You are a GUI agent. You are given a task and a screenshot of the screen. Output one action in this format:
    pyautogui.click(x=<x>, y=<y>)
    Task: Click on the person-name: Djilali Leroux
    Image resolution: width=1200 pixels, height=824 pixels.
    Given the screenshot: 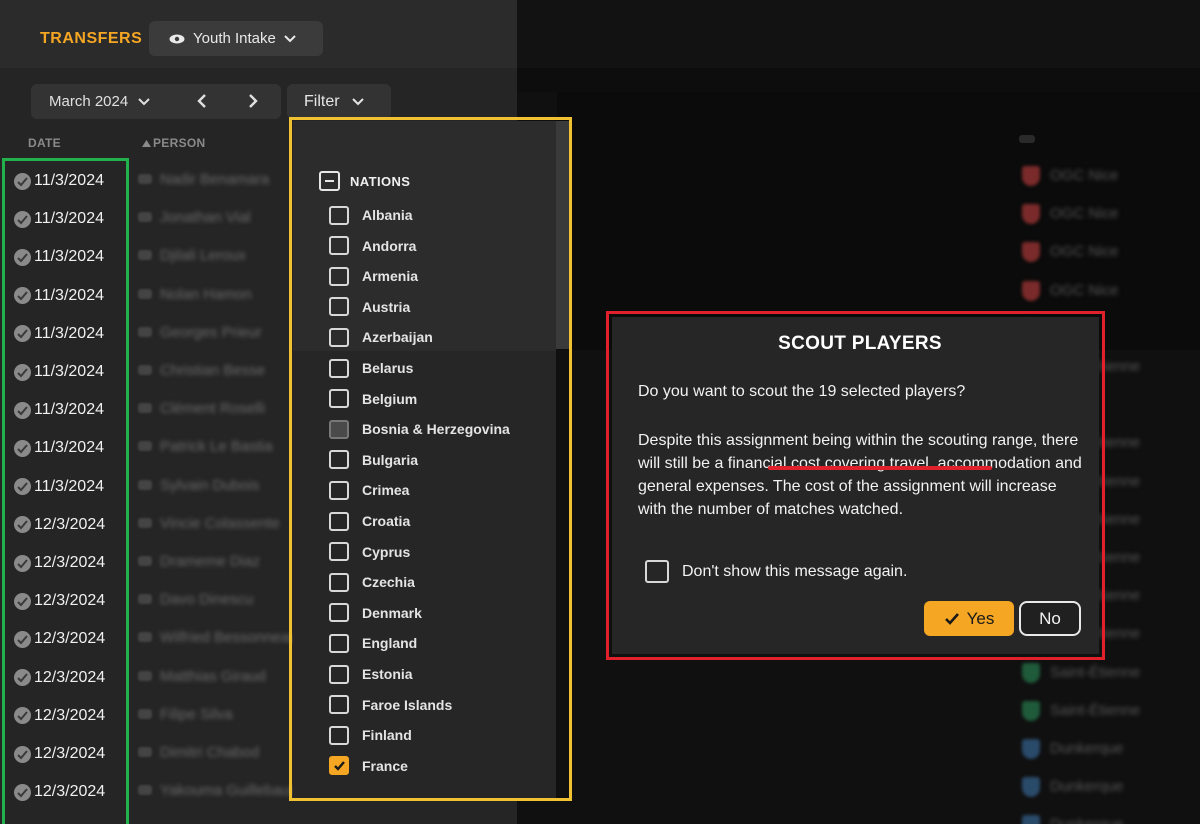 What is the action you would take?
    pyautogui.click(x=203, y=255)
    